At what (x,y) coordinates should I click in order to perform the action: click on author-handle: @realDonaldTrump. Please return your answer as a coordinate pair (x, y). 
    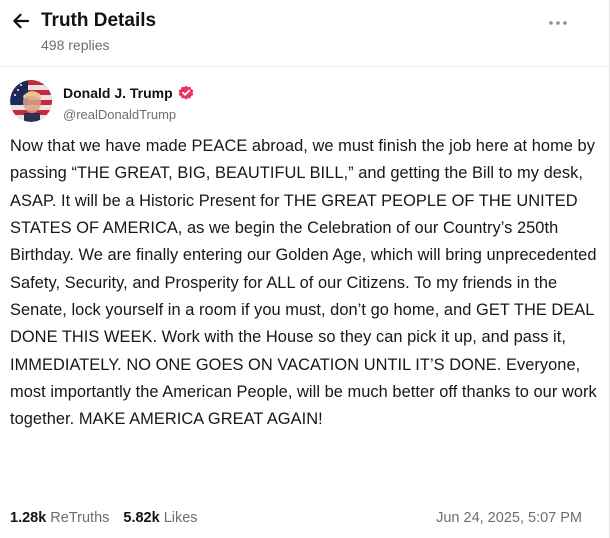
    Looking at the image, I should click on (119, 115).